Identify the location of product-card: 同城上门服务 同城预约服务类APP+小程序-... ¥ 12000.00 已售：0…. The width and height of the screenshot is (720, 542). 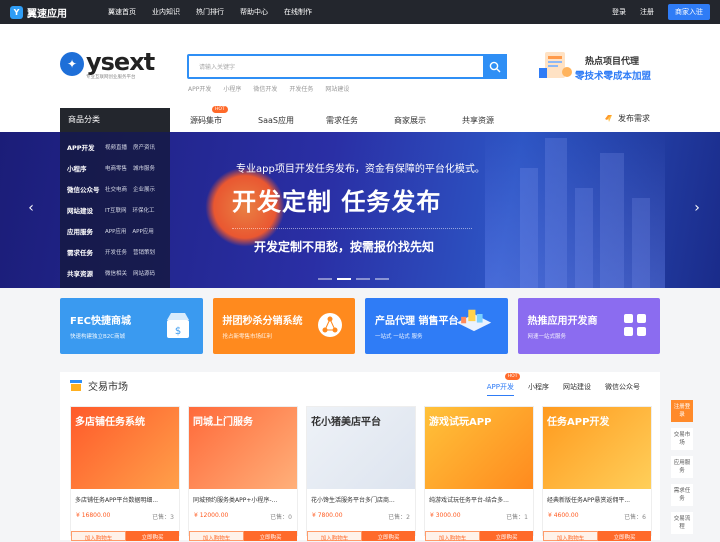
(243, 474).